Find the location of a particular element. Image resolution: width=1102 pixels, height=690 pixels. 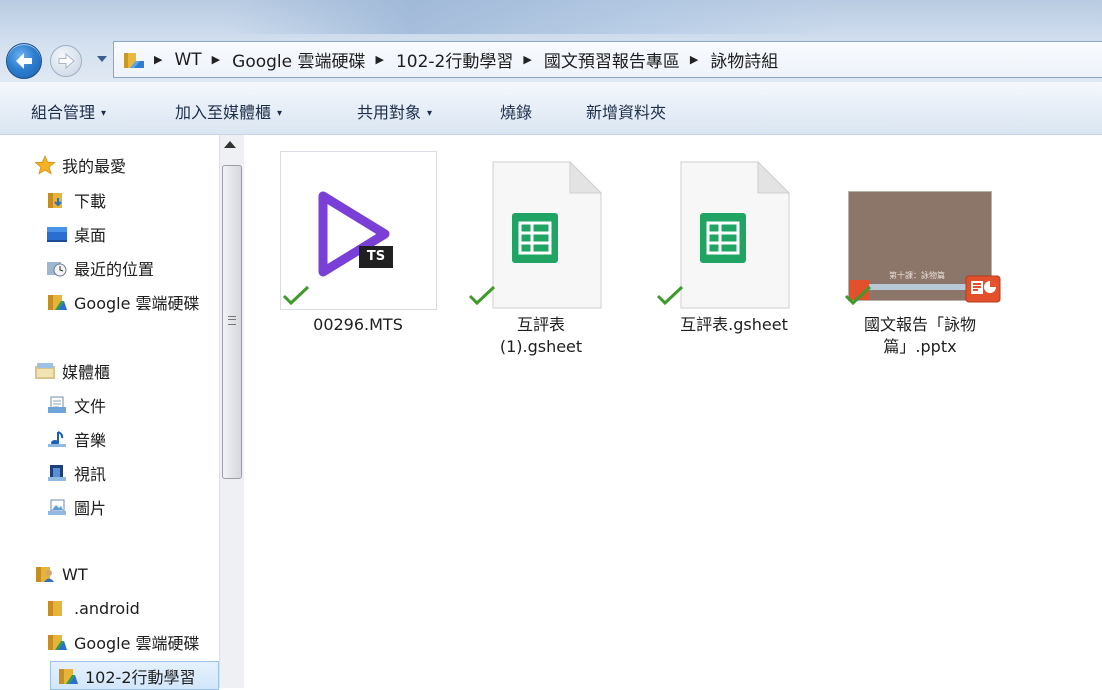

scroll-up-arrow-icon is located at coordinates (230, 144).